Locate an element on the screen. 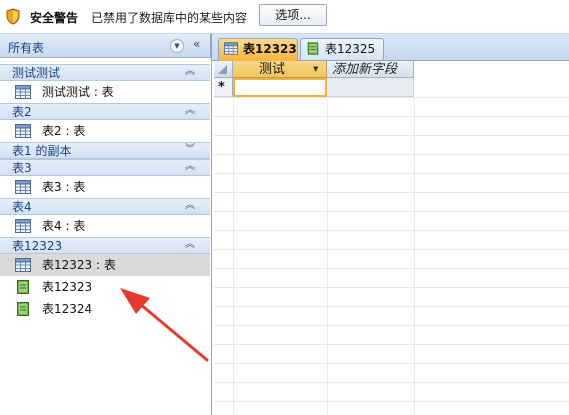 The image size is (569, 415). nav-group-header: 表4 ︽ is located at coordinates (105, 206).